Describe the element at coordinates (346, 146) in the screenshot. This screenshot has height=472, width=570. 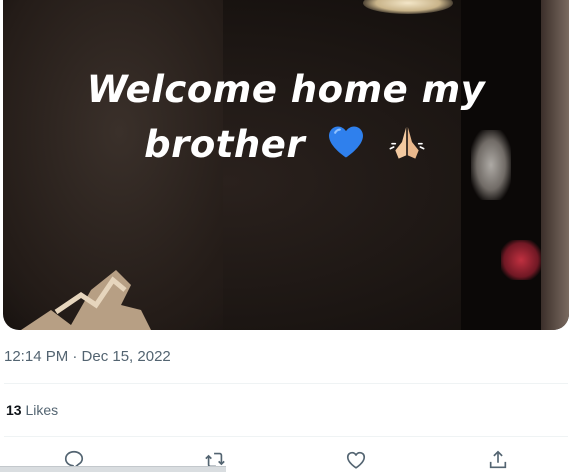
I see `blue-heart-icon` at that location.